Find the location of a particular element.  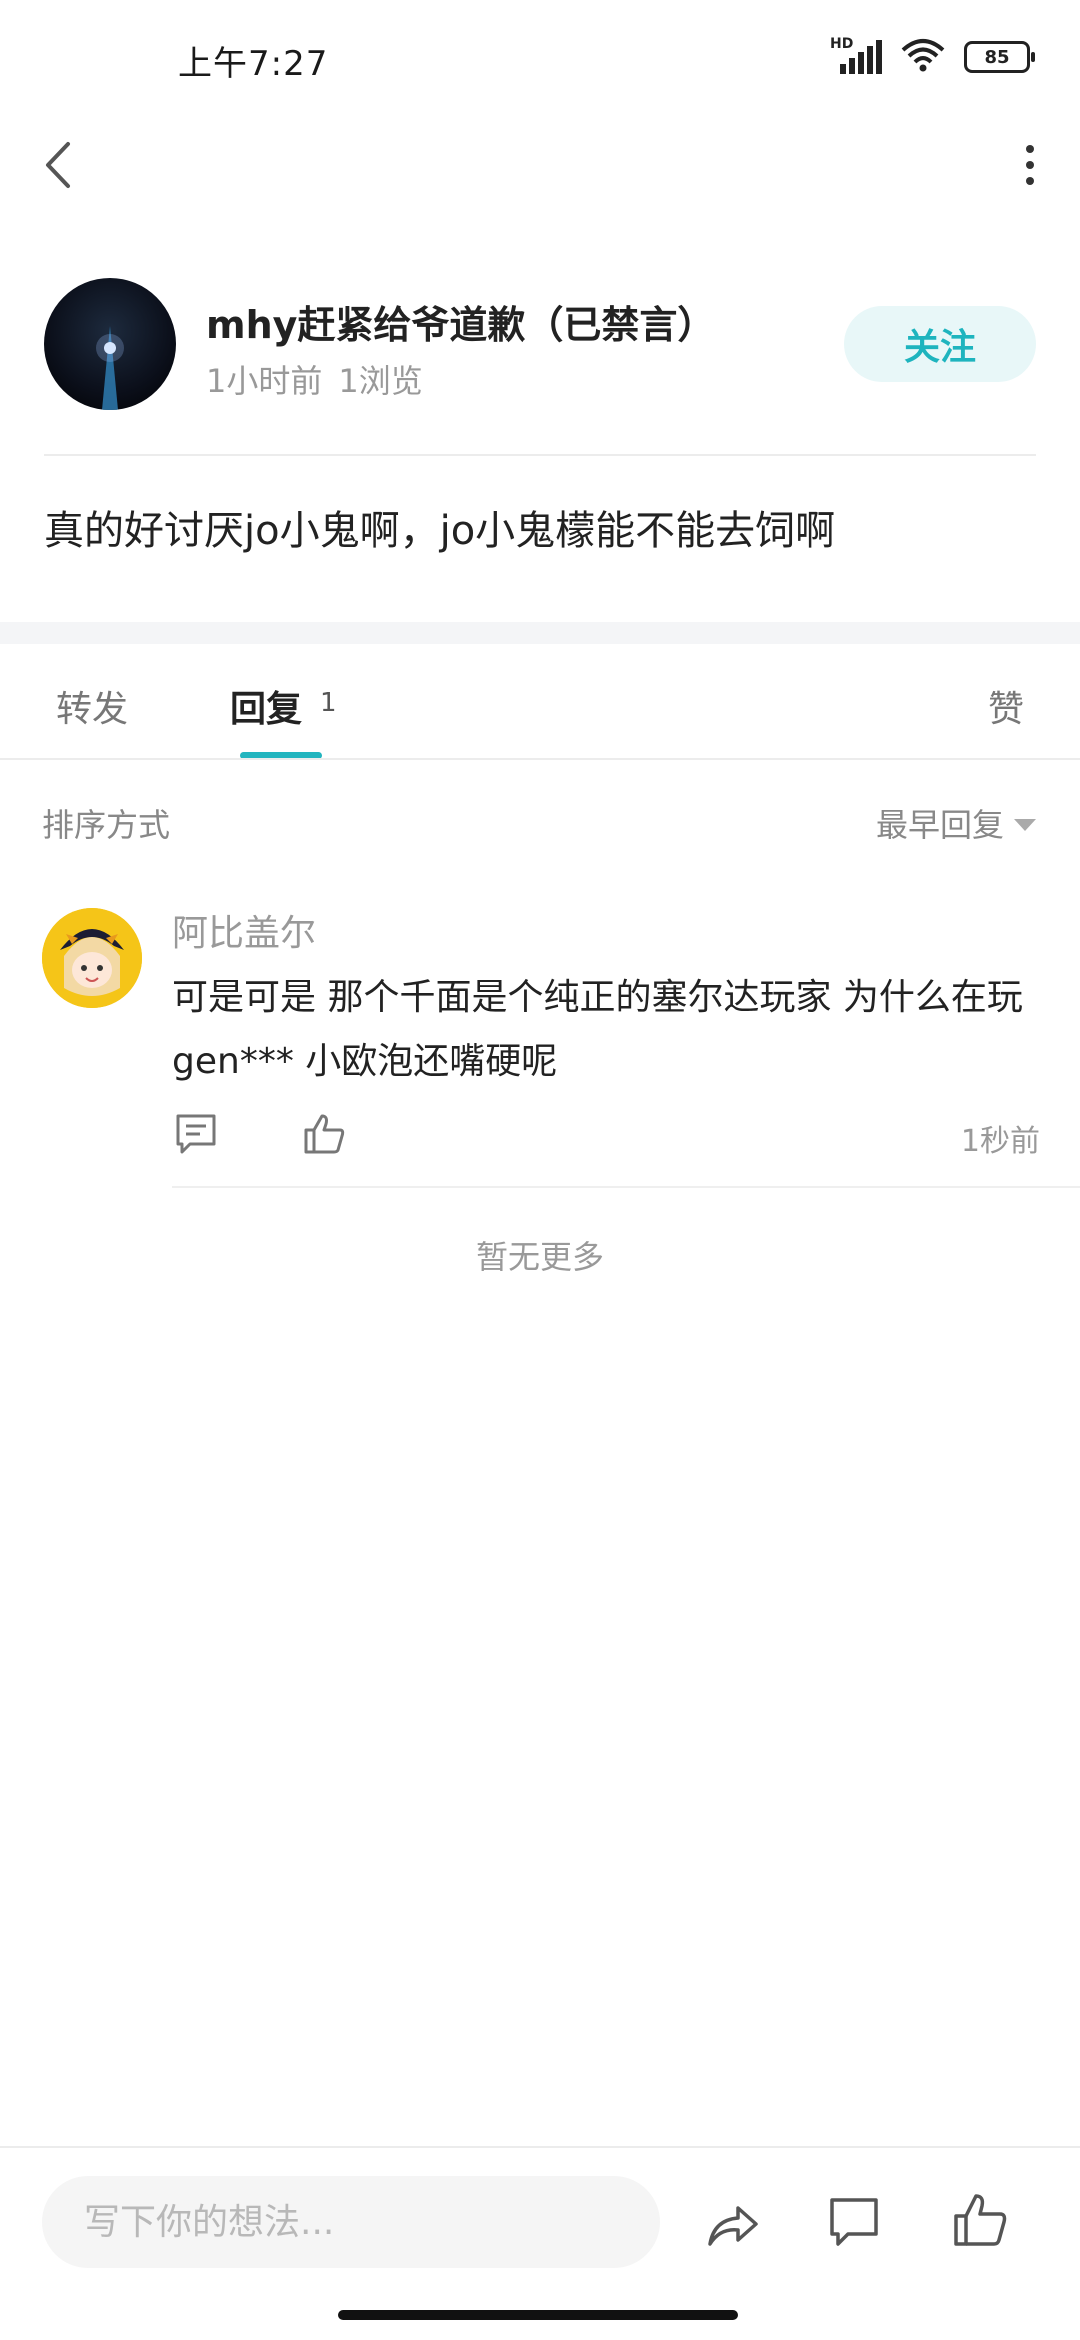

bottom-bar-divider is located at coordinates (540, 2147).